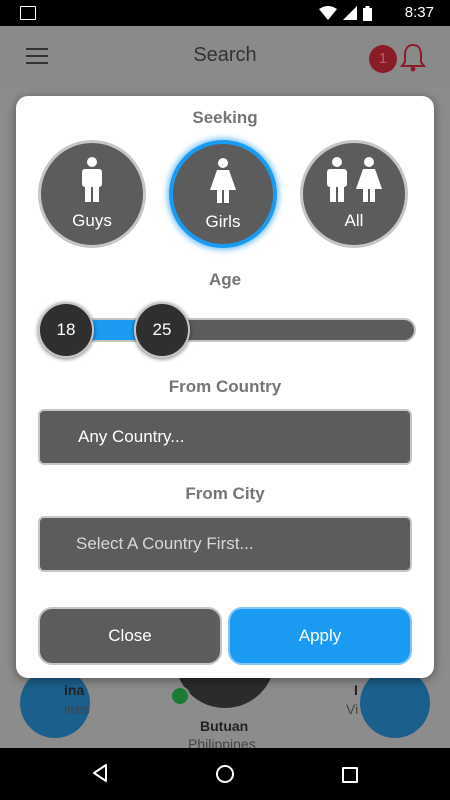  What do you see at coordinates (395, 703) in the screenshot?
I see `filter-fab-background` at bounding box center [395, 703].